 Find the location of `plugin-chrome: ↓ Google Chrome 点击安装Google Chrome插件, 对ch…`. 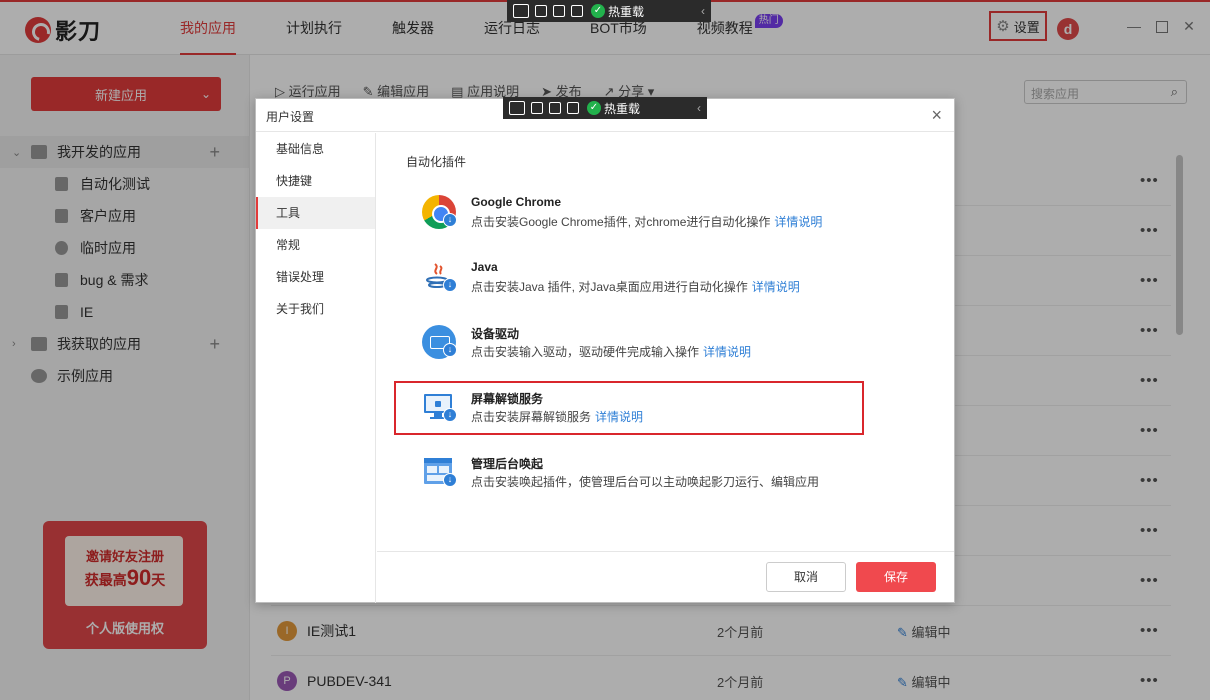

plugin-chrome: ↓ Google Chrome 点击安装Google Chrome插件, 对ch… is located at coordinates (682, 213).